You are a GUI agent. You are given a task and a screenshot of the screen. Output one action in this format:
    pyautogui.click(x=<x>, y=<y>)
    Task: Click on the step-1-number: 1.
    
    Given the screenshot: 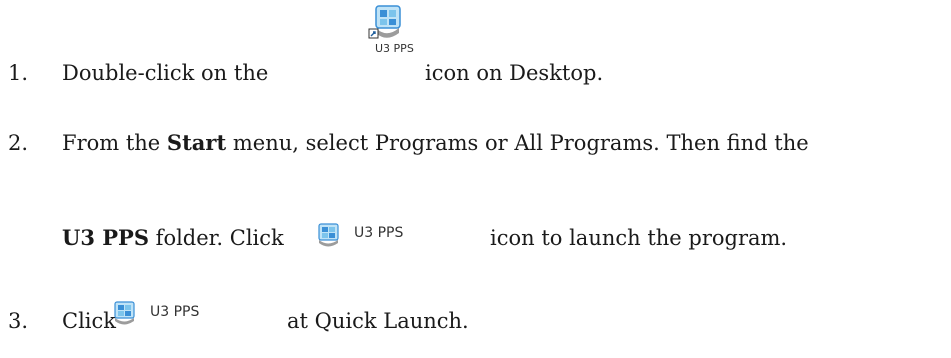 What is the action you would take?
    pyautogui.click(x=18, y=73)
    